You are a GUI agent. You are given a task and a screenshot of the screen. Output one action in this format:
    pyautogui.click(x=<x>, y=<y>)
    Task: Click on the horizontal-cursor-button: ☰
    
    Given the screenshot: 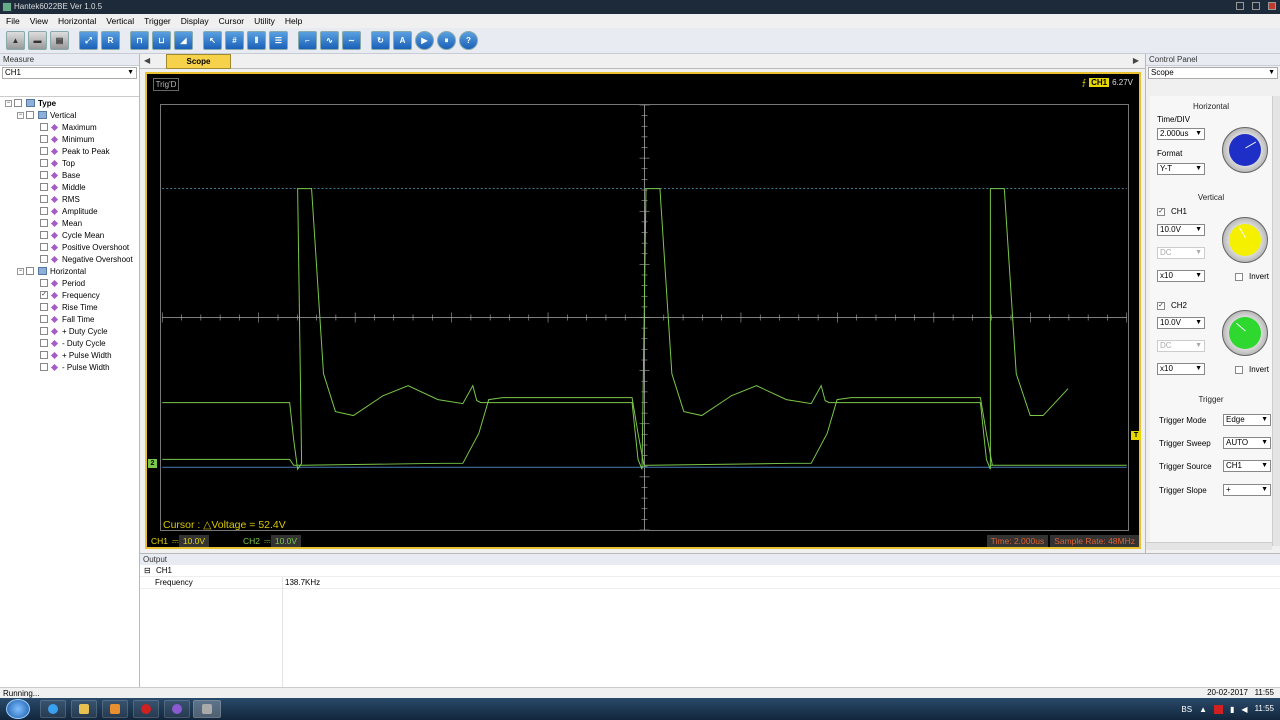 What is the action you would take?
    pyautogui.click(x=278, y=40)
    